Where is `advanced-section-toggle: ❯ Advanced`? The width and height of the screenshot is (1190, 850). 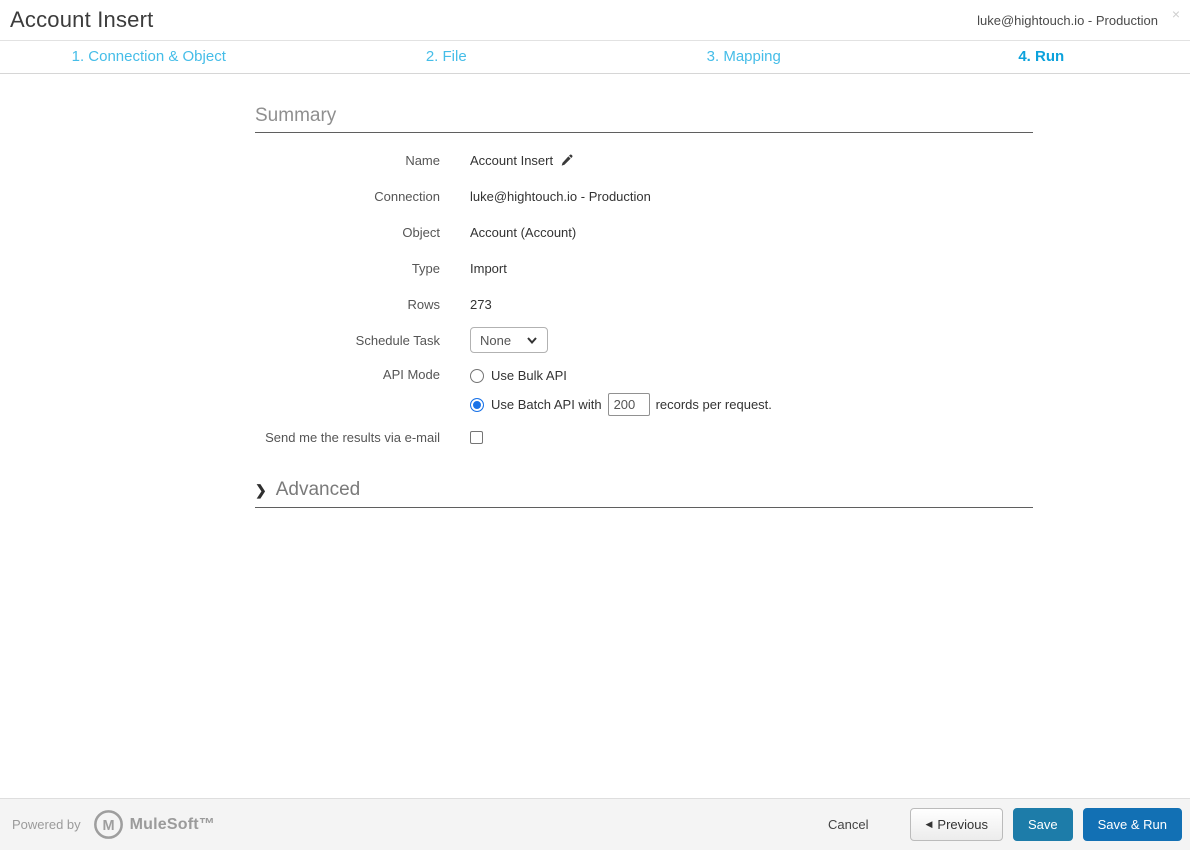 advanced-section-toggle: ❯ Advanced is located at coordinates (644, 493).